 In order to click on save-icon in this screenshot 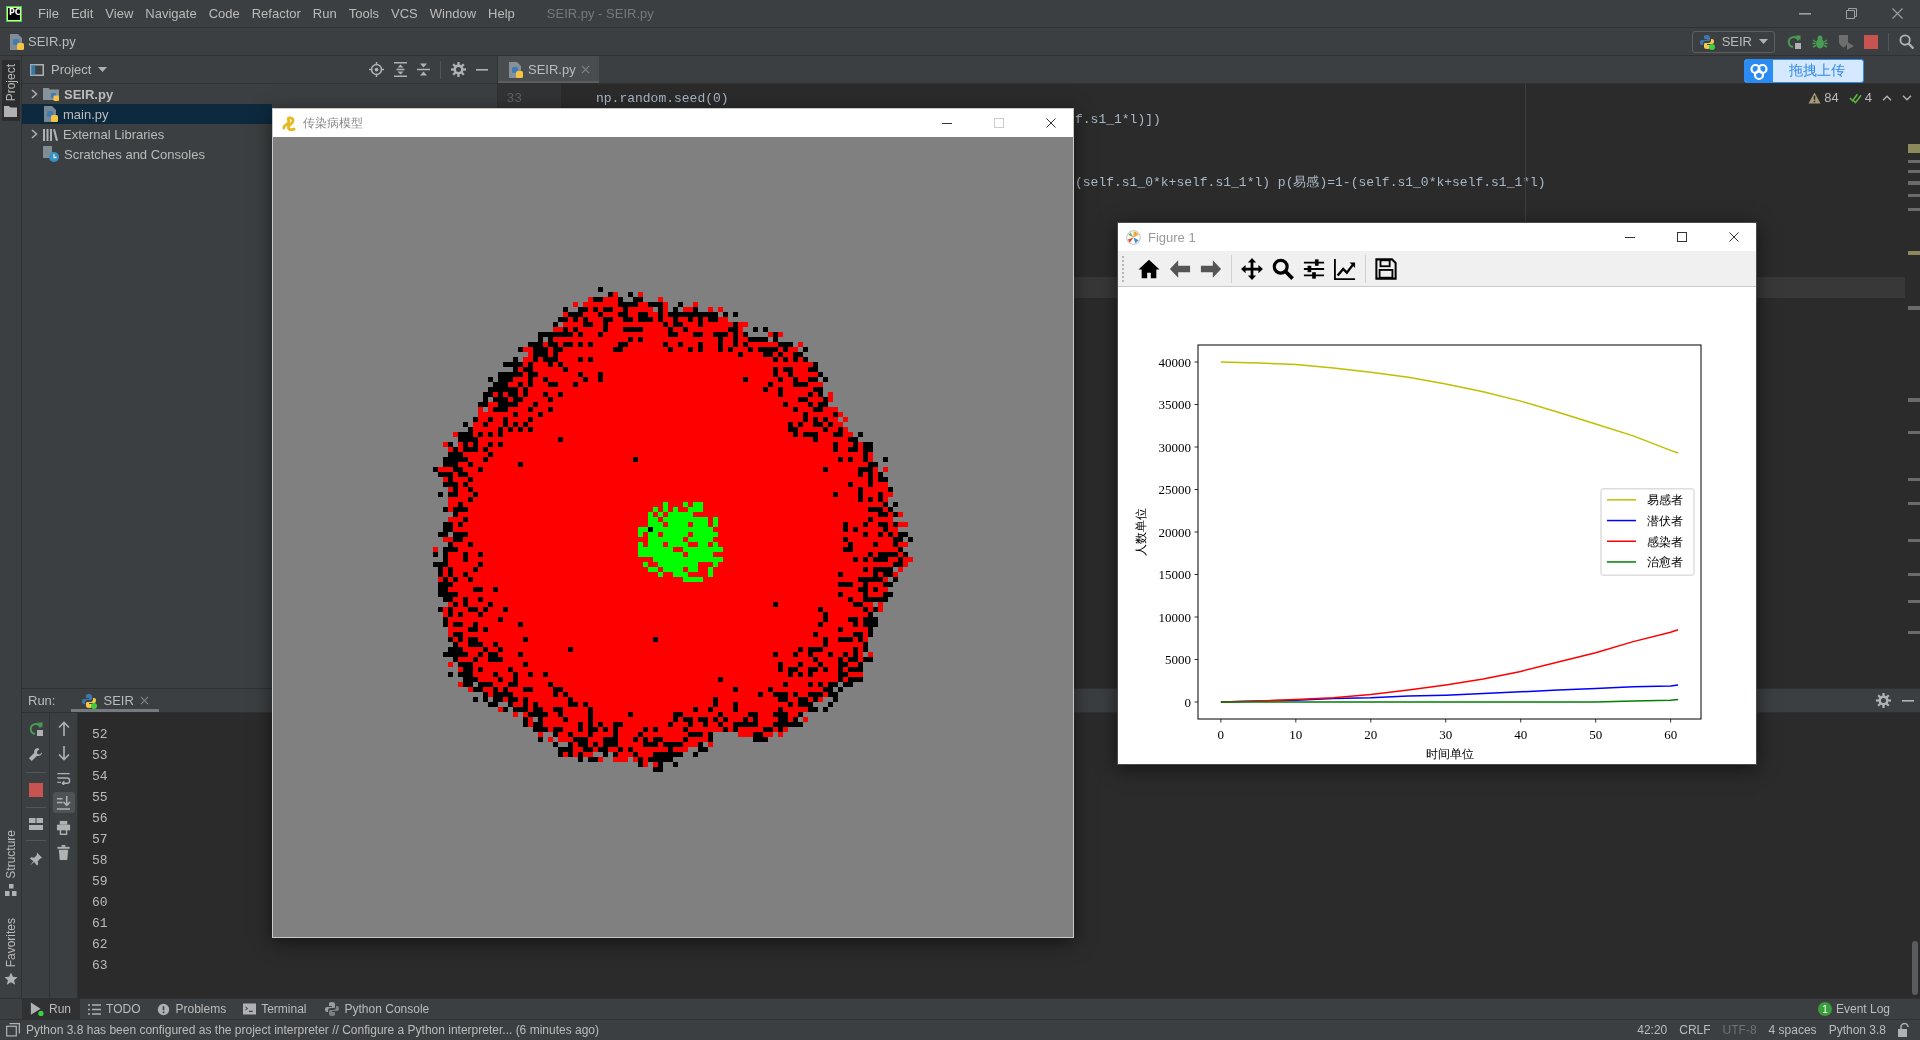, I will do `click(1386, 268)`.